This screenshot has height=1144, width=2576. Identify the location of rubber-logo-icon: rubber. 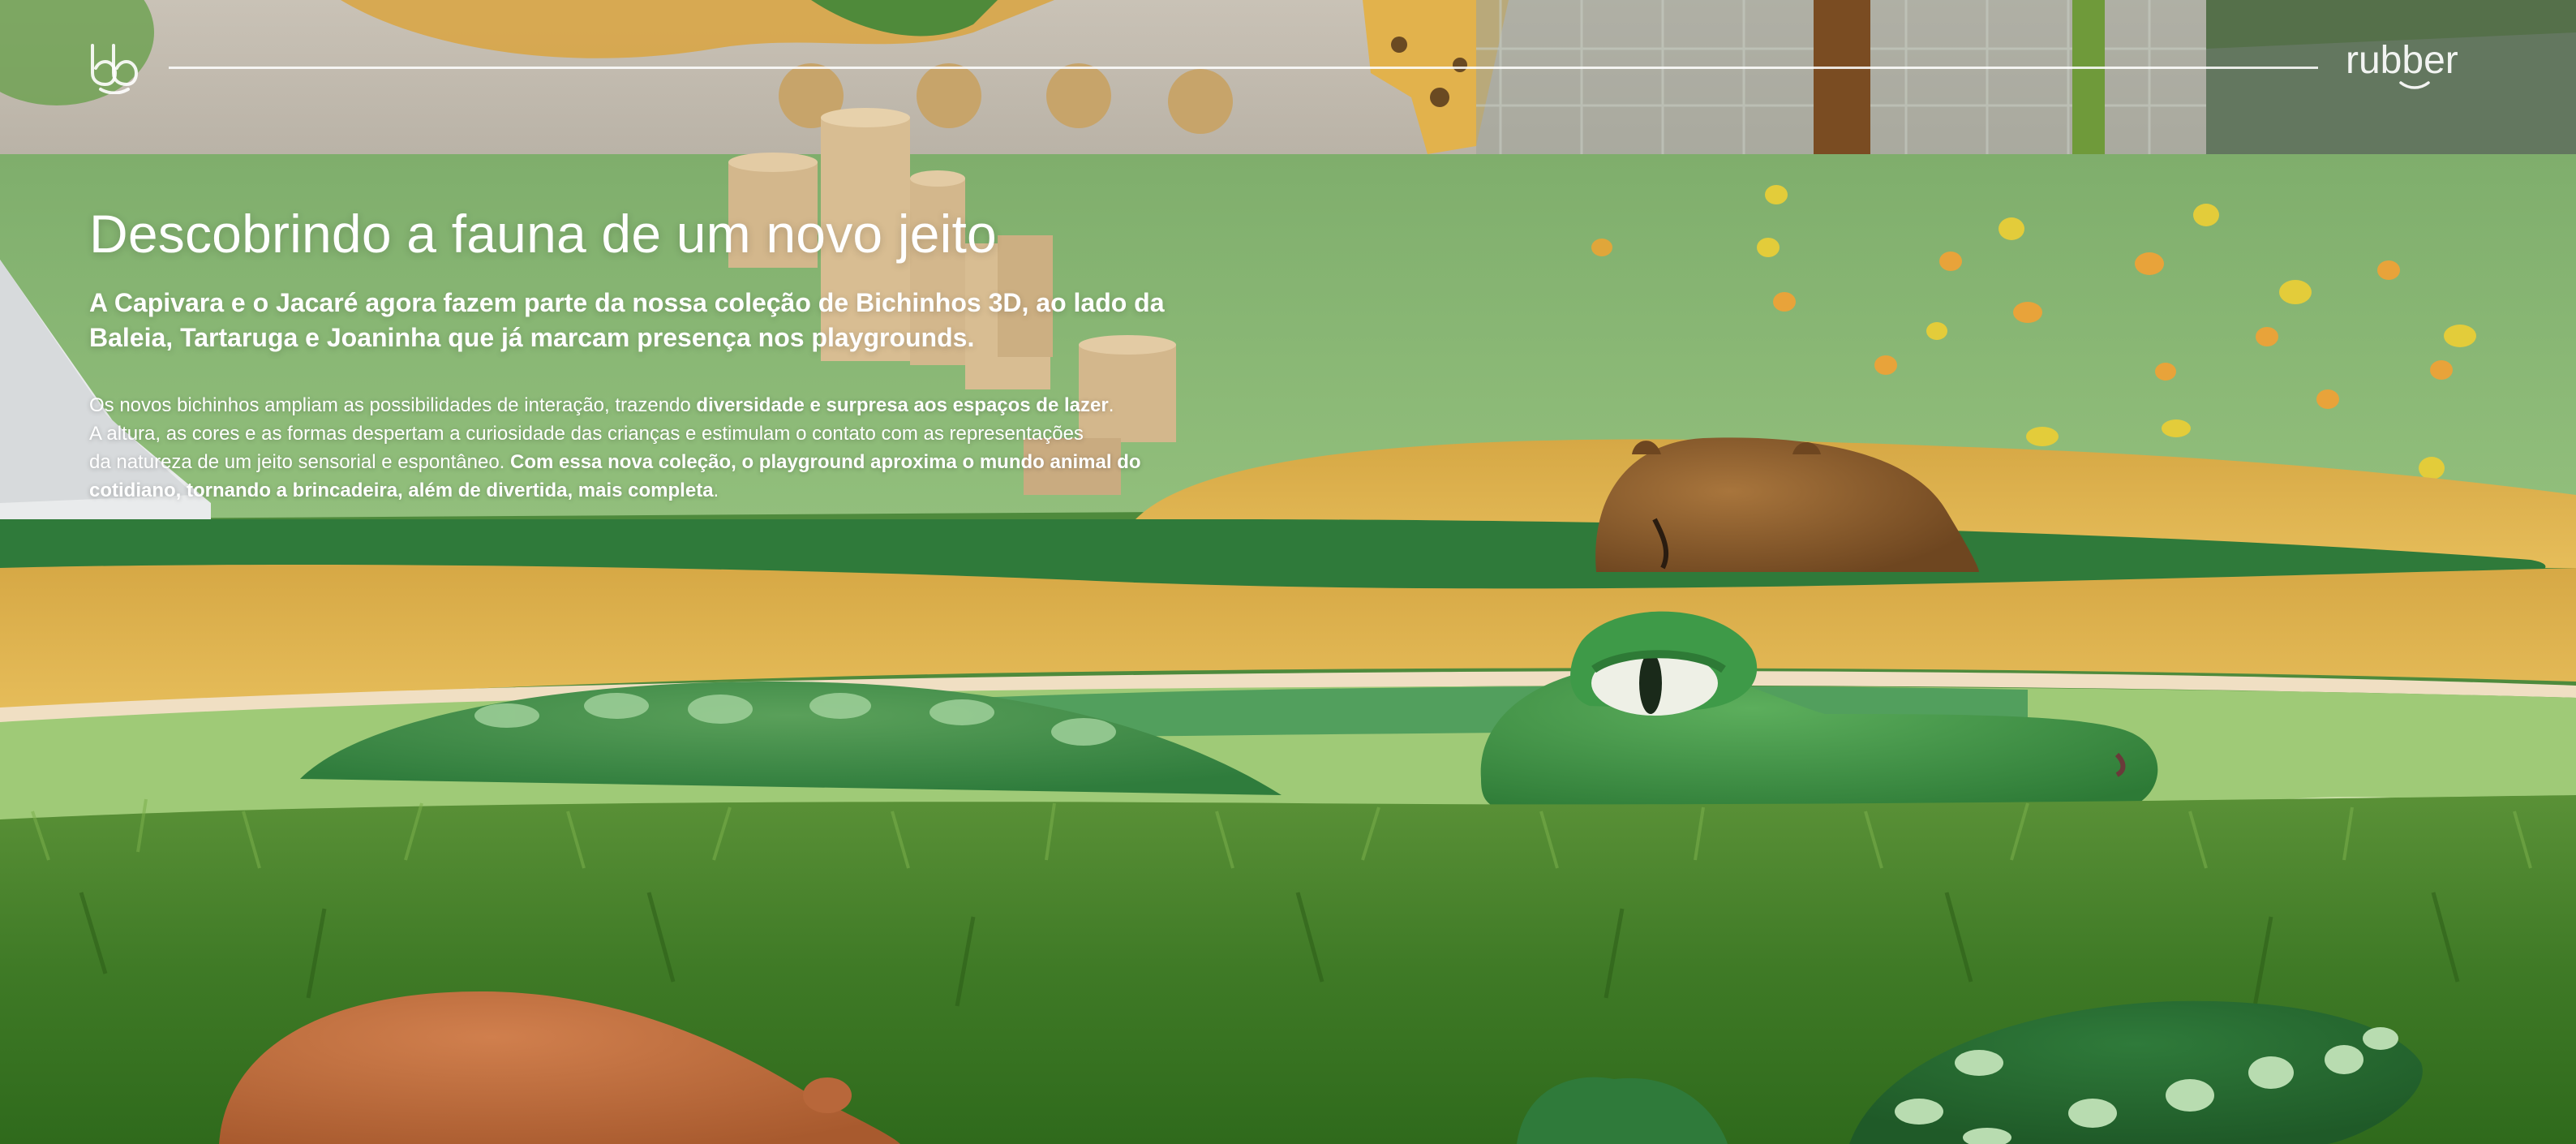
(2419, 68).